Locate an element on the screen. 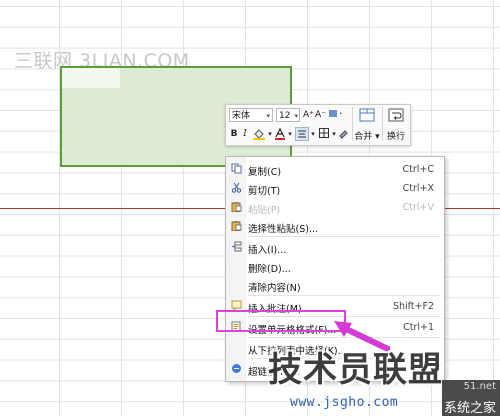  align-button is located at coordinates (302, 134).